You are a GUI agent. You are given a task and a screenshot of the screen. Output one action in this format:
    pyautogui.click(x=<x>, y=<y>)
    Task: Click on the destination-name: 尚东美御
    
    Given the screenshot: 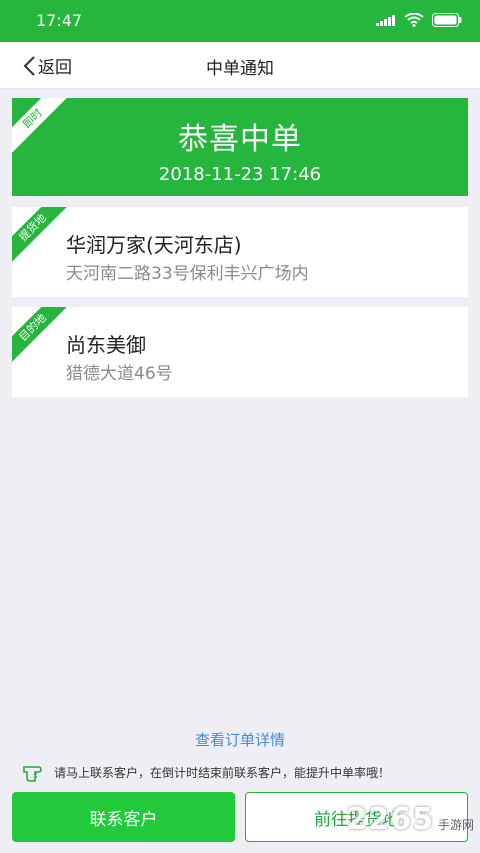 What is the action you would take?
    pyautogui.click(x=106, y=345)
    